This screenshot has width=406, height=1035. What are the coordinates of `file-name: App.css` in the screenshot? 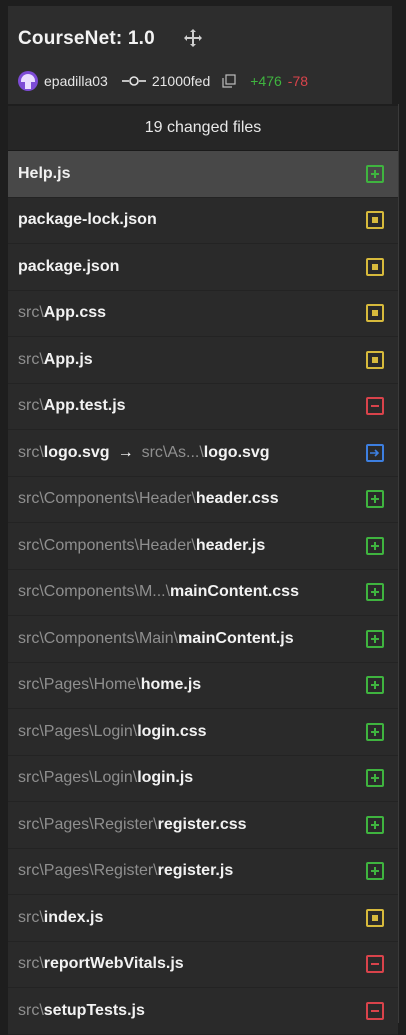 It's located at (75, 313).